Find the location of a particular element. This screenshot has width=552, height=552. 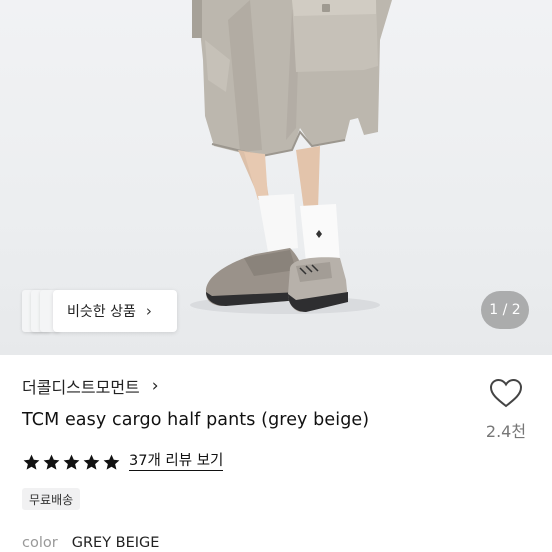

similar-products-button: 비슷한 상품 › is located at coordinates (115, 311).